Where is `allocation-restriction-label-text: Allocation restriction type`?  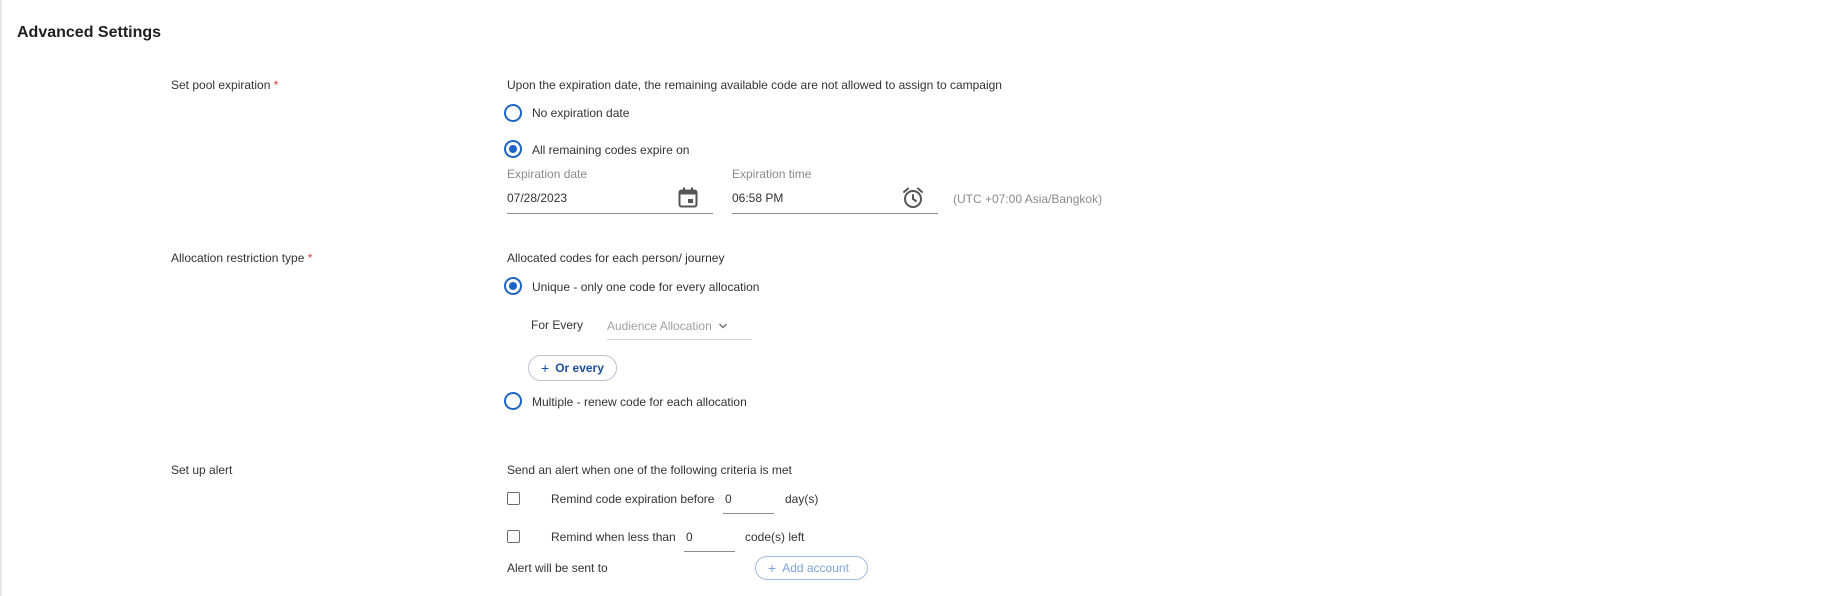
allocation-restriction-label-text: Allocation restriction type is located at coordinates (238, 258).